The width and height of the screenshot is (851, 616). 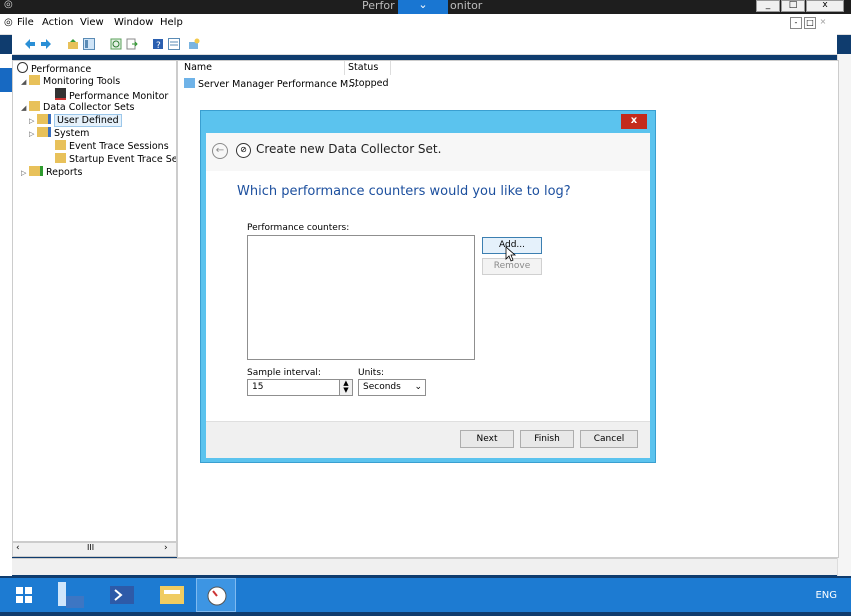 What do you see at coordinates (30, 44) in the screenshot?
I see `back-arrow-icon` at bounding box center [30, 44].